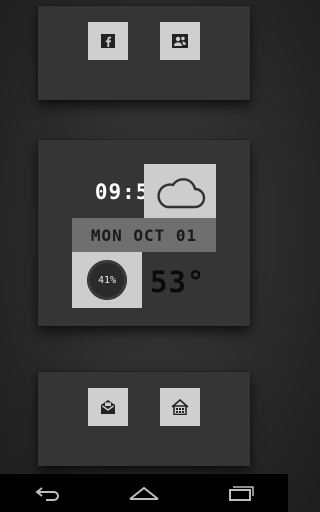 The height and width of the screenshot is (512, 320). I want to click on back-icon, so click(47, 494).